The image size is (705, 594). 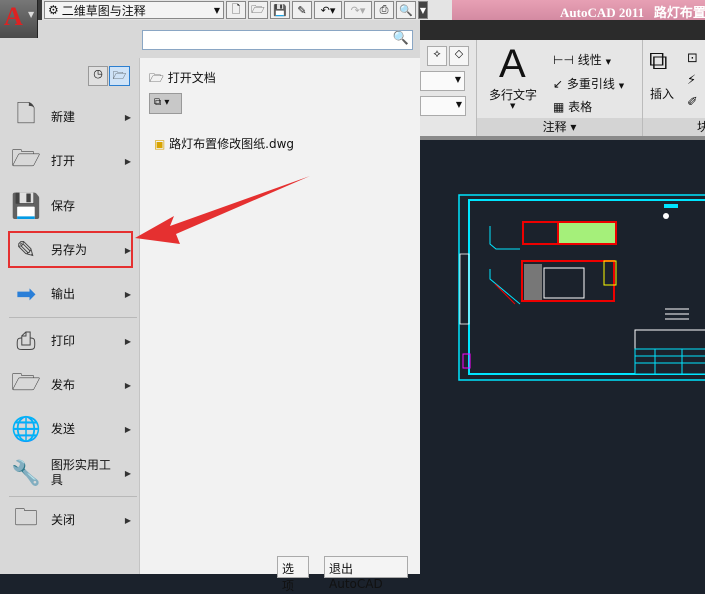 I want to click on open-icon: 🗁, so click(x=258, y=10).